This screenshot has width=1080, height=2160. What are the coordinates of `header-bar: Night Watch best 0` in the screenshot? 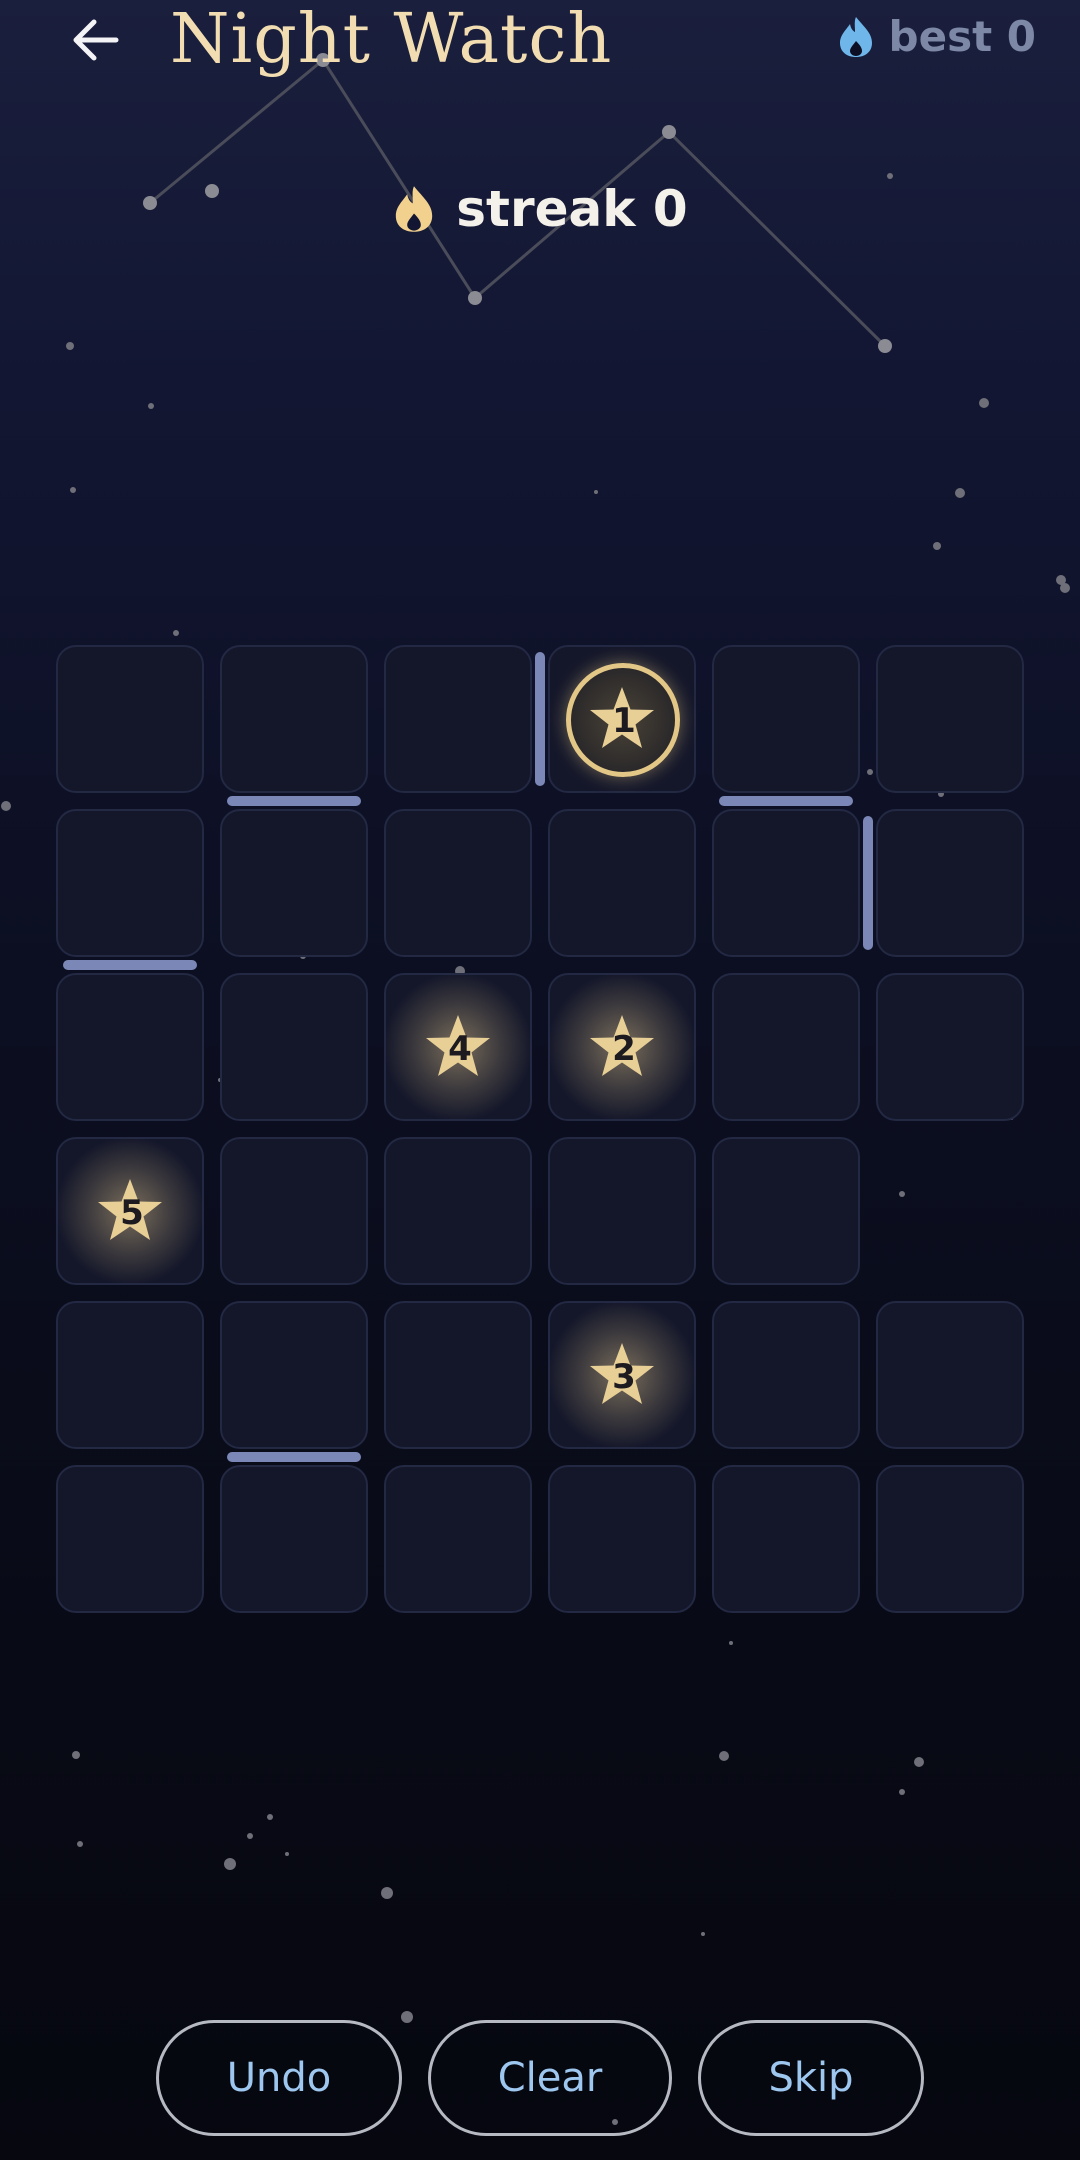 It's located at (540, 45).